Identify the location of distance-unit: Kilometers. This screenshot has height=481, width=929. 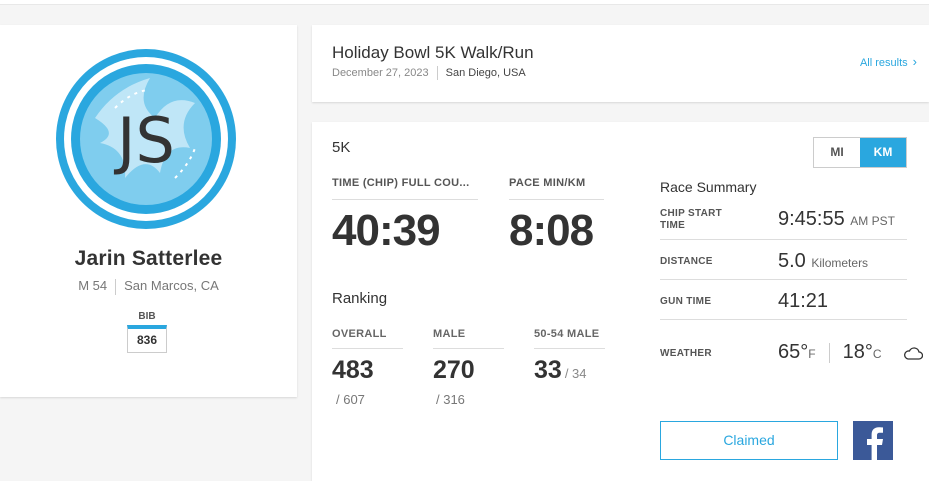
(840, 263).